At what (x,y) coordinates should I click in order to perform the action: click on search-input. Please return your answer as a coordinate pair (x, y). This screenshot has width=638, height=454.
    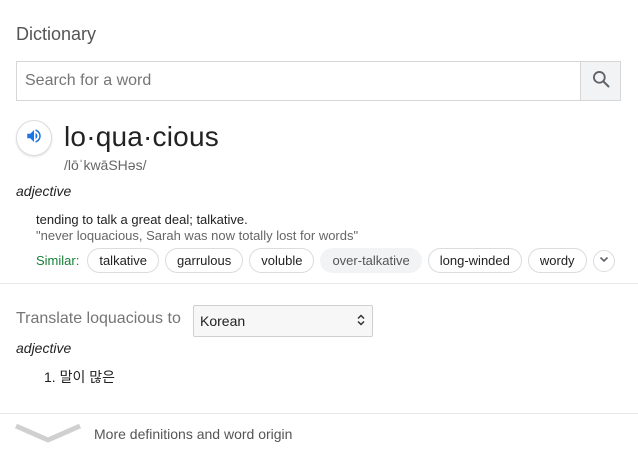
    Looking at the image, I should click on (298, 81).